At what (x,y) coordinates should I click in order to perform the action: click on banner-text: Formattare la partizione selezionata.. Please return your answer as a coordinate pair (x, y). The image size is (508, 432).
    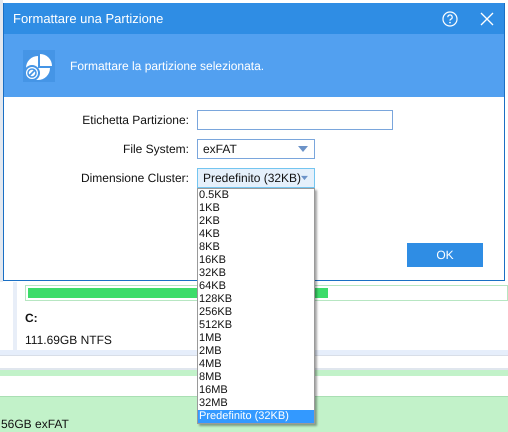
    Looking at the image, I should click on (167, 65).